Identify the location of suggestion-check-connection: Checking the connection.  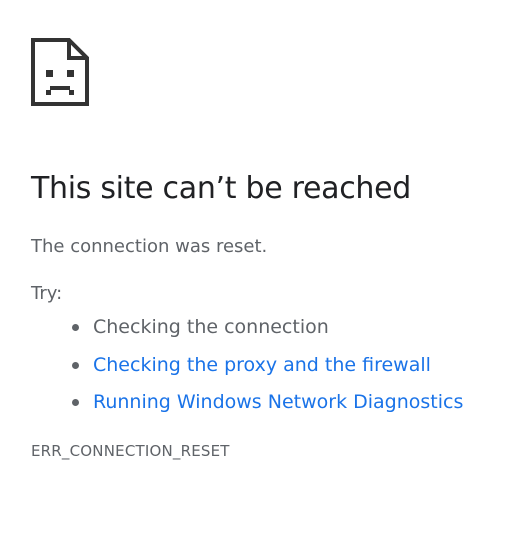
(211, 327).